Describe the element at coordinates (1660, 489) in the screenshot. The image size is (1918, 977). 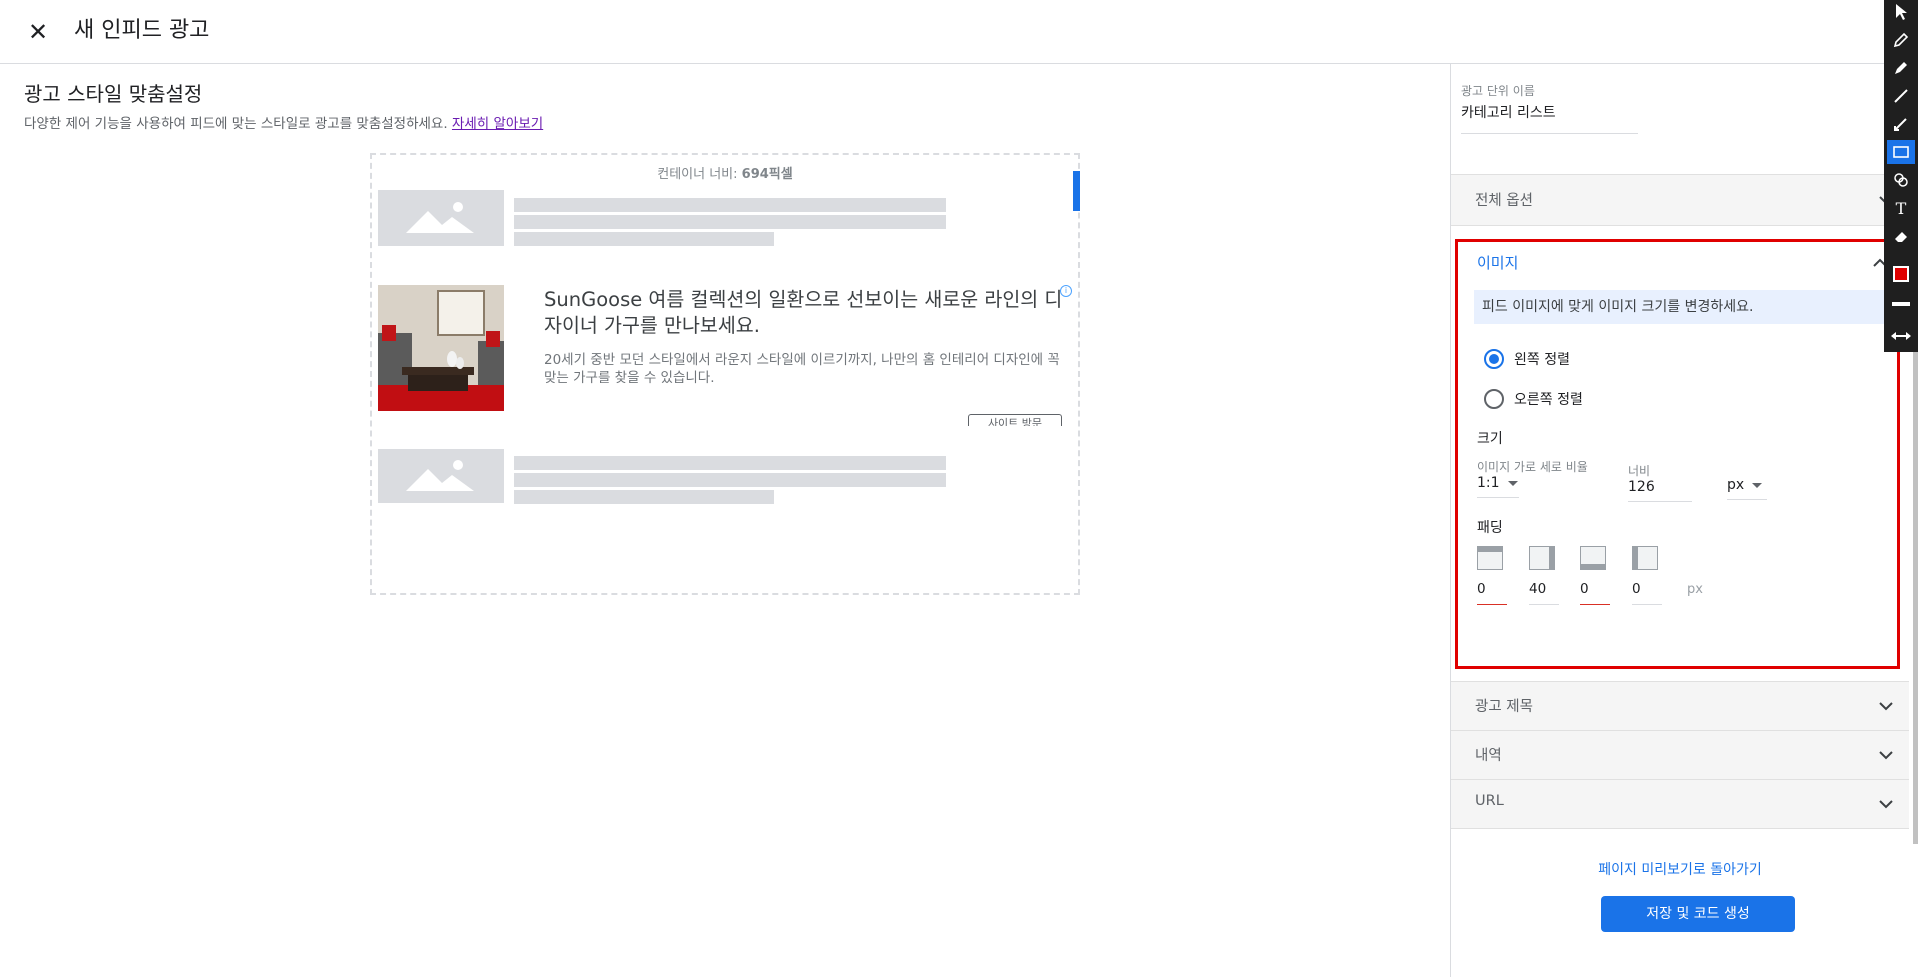
I see `width-input: 126` at that location.